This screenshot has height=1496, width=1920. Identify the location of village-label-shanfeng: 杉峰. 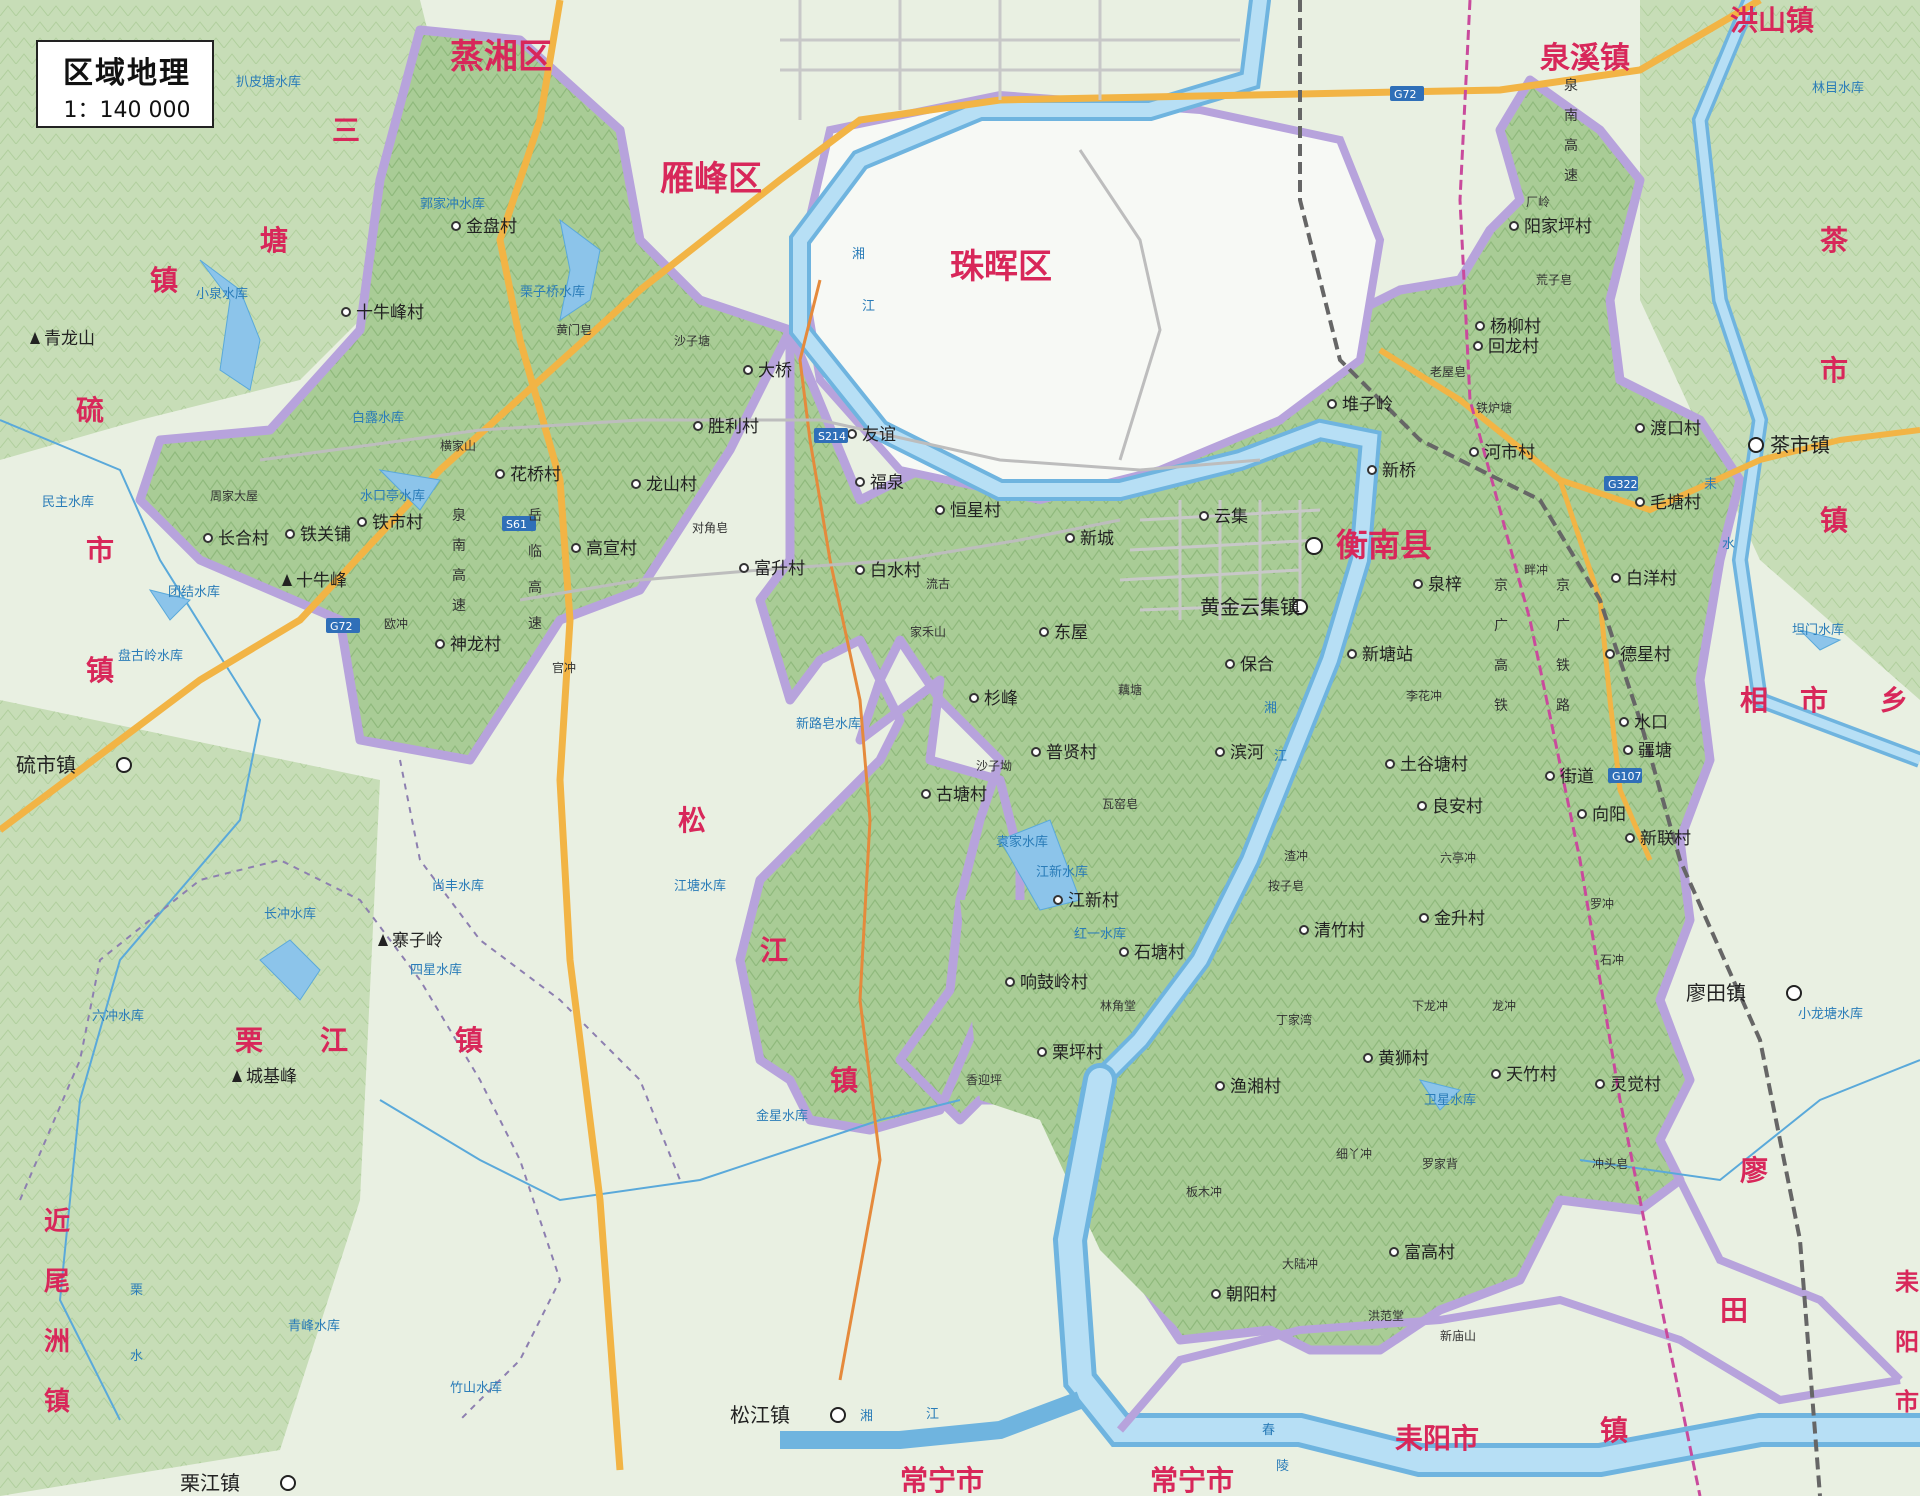
(1001, 699).